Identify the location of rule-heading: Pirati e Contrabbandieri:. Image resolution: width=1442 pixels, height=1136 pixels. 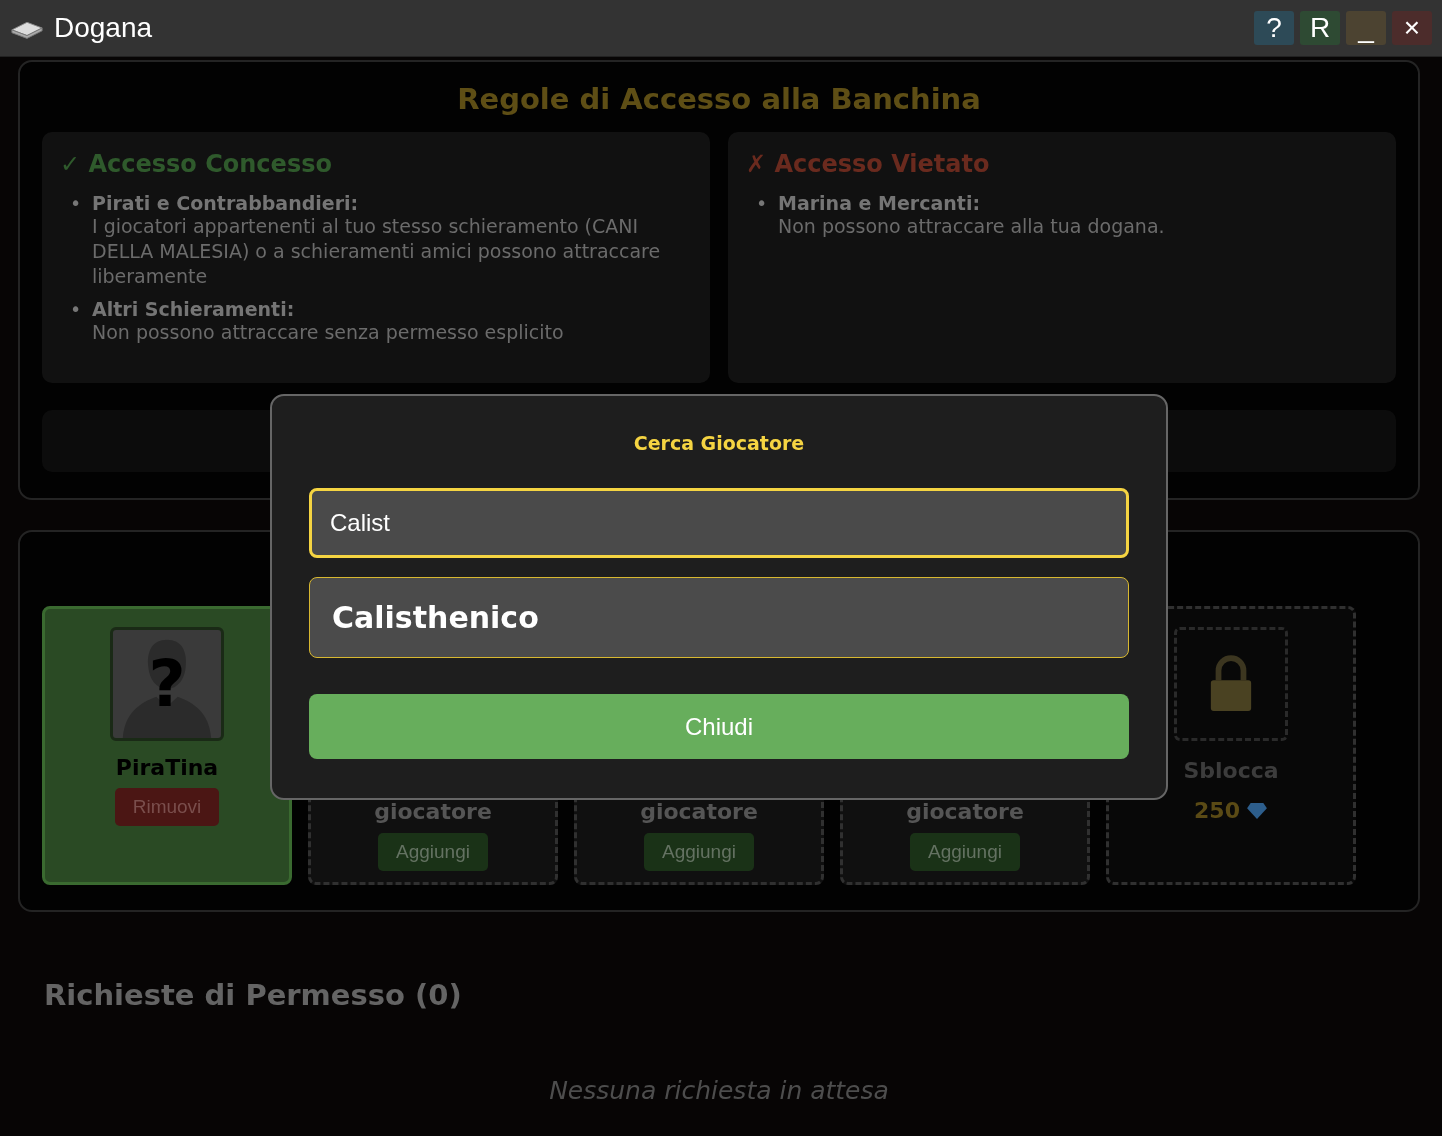
(226, 203).